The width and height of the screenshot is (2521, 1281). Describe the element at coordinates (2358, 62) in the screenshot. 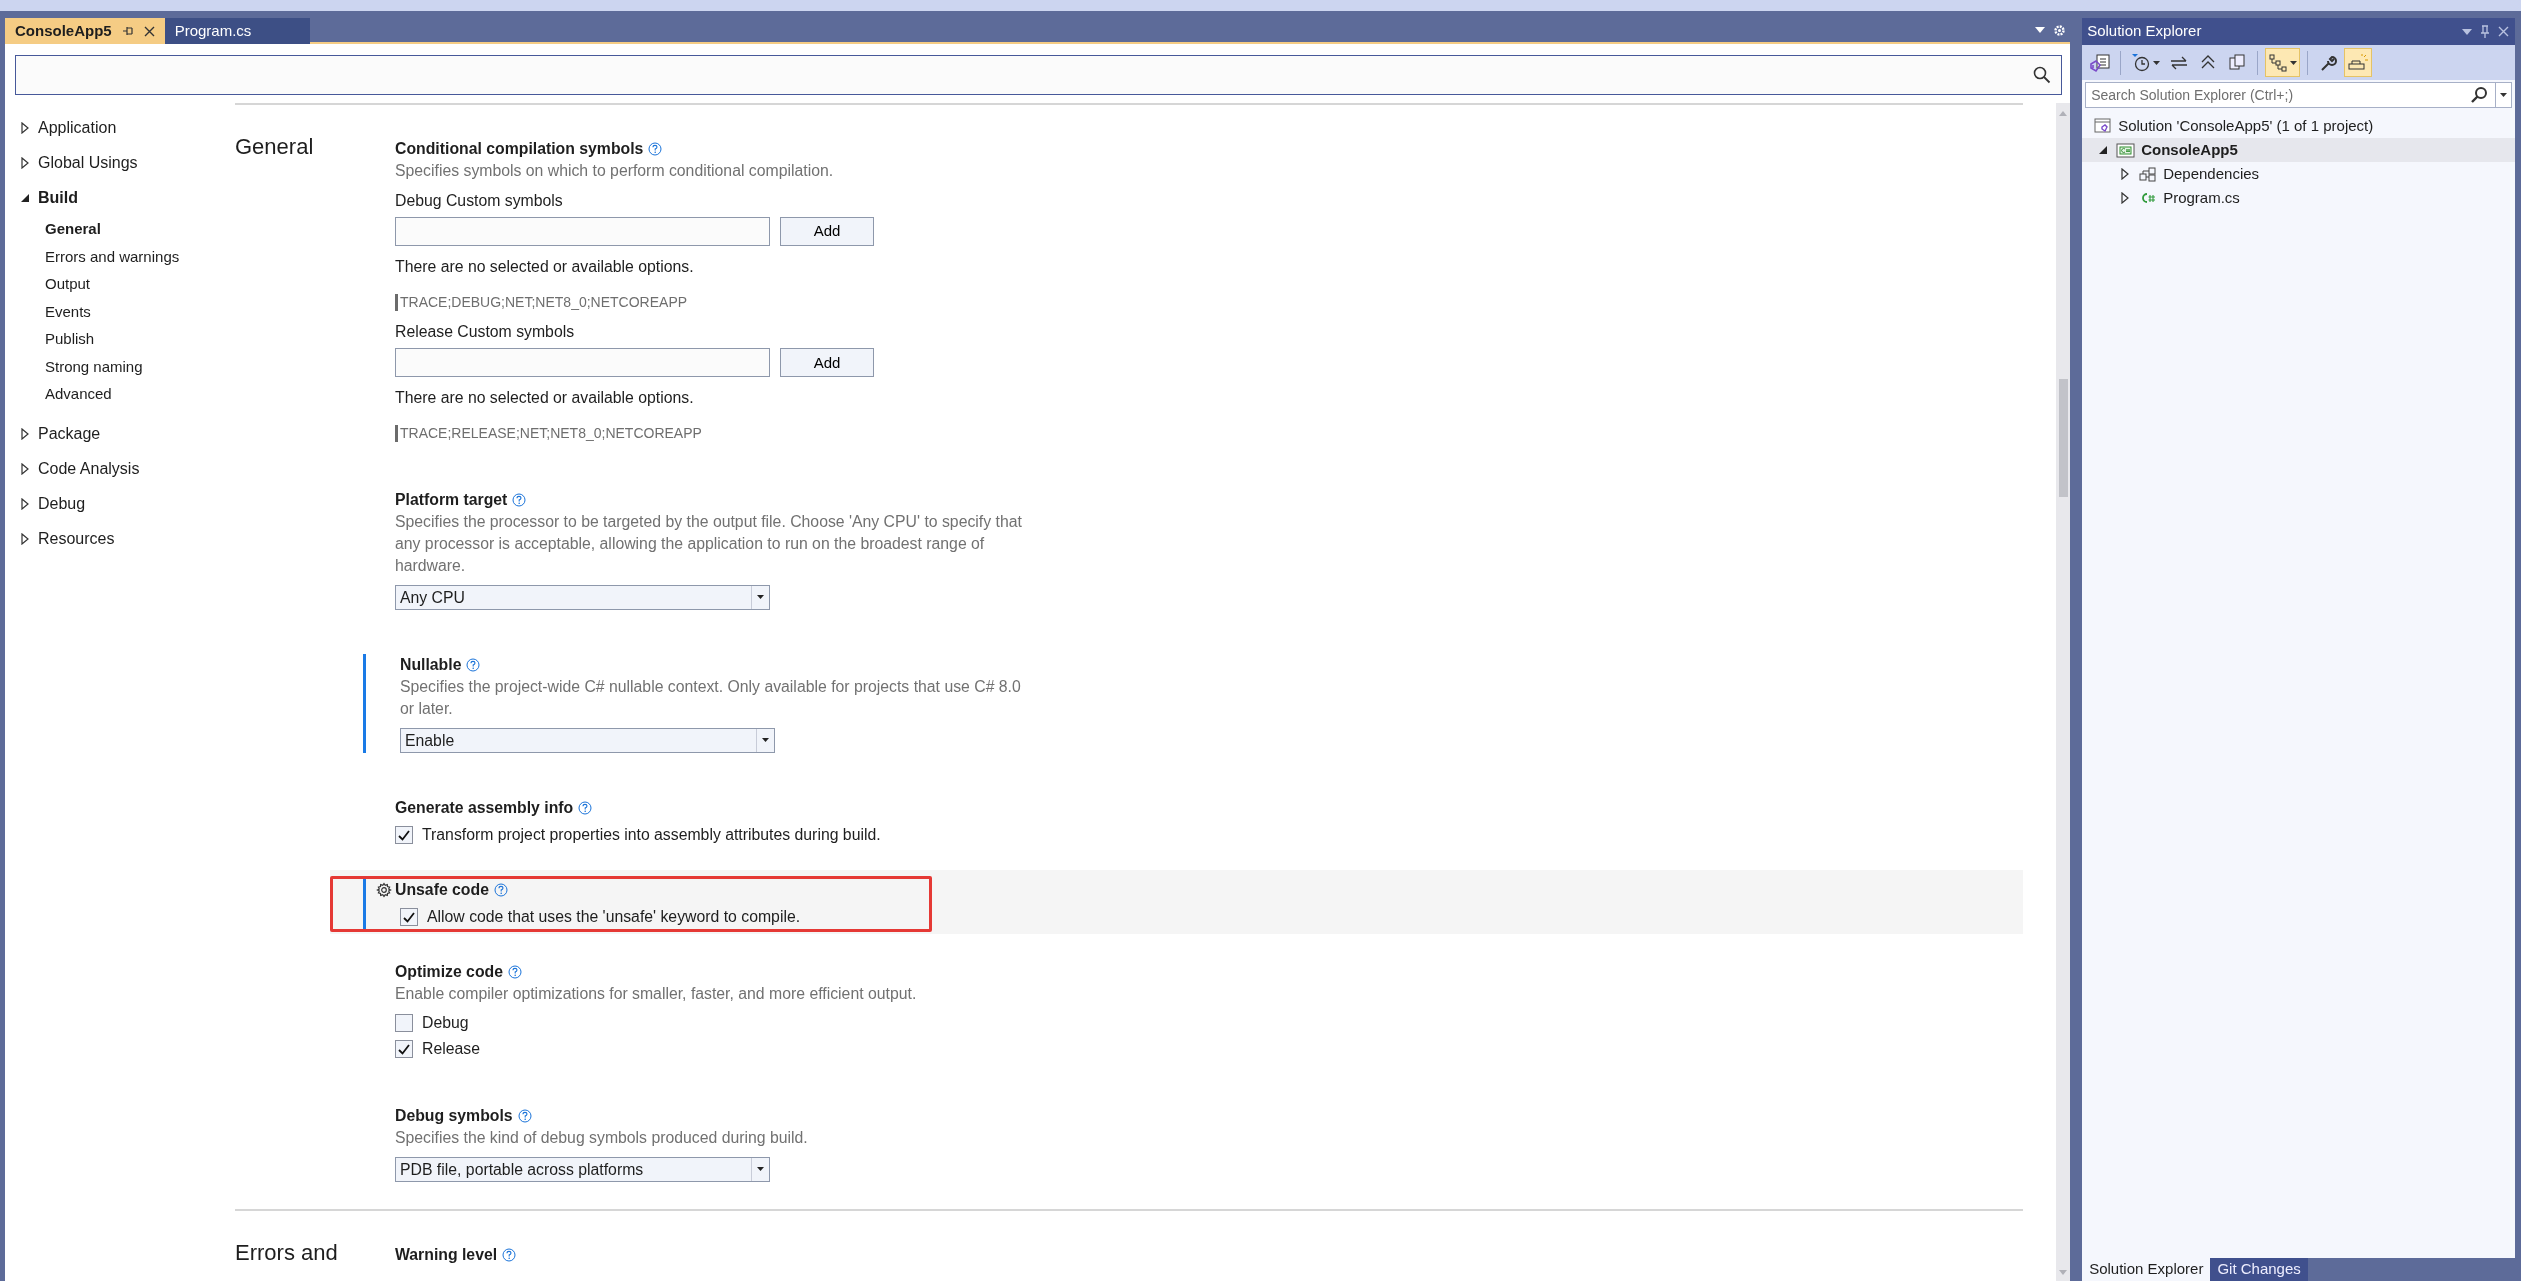

I see `preview-icon` at that location.